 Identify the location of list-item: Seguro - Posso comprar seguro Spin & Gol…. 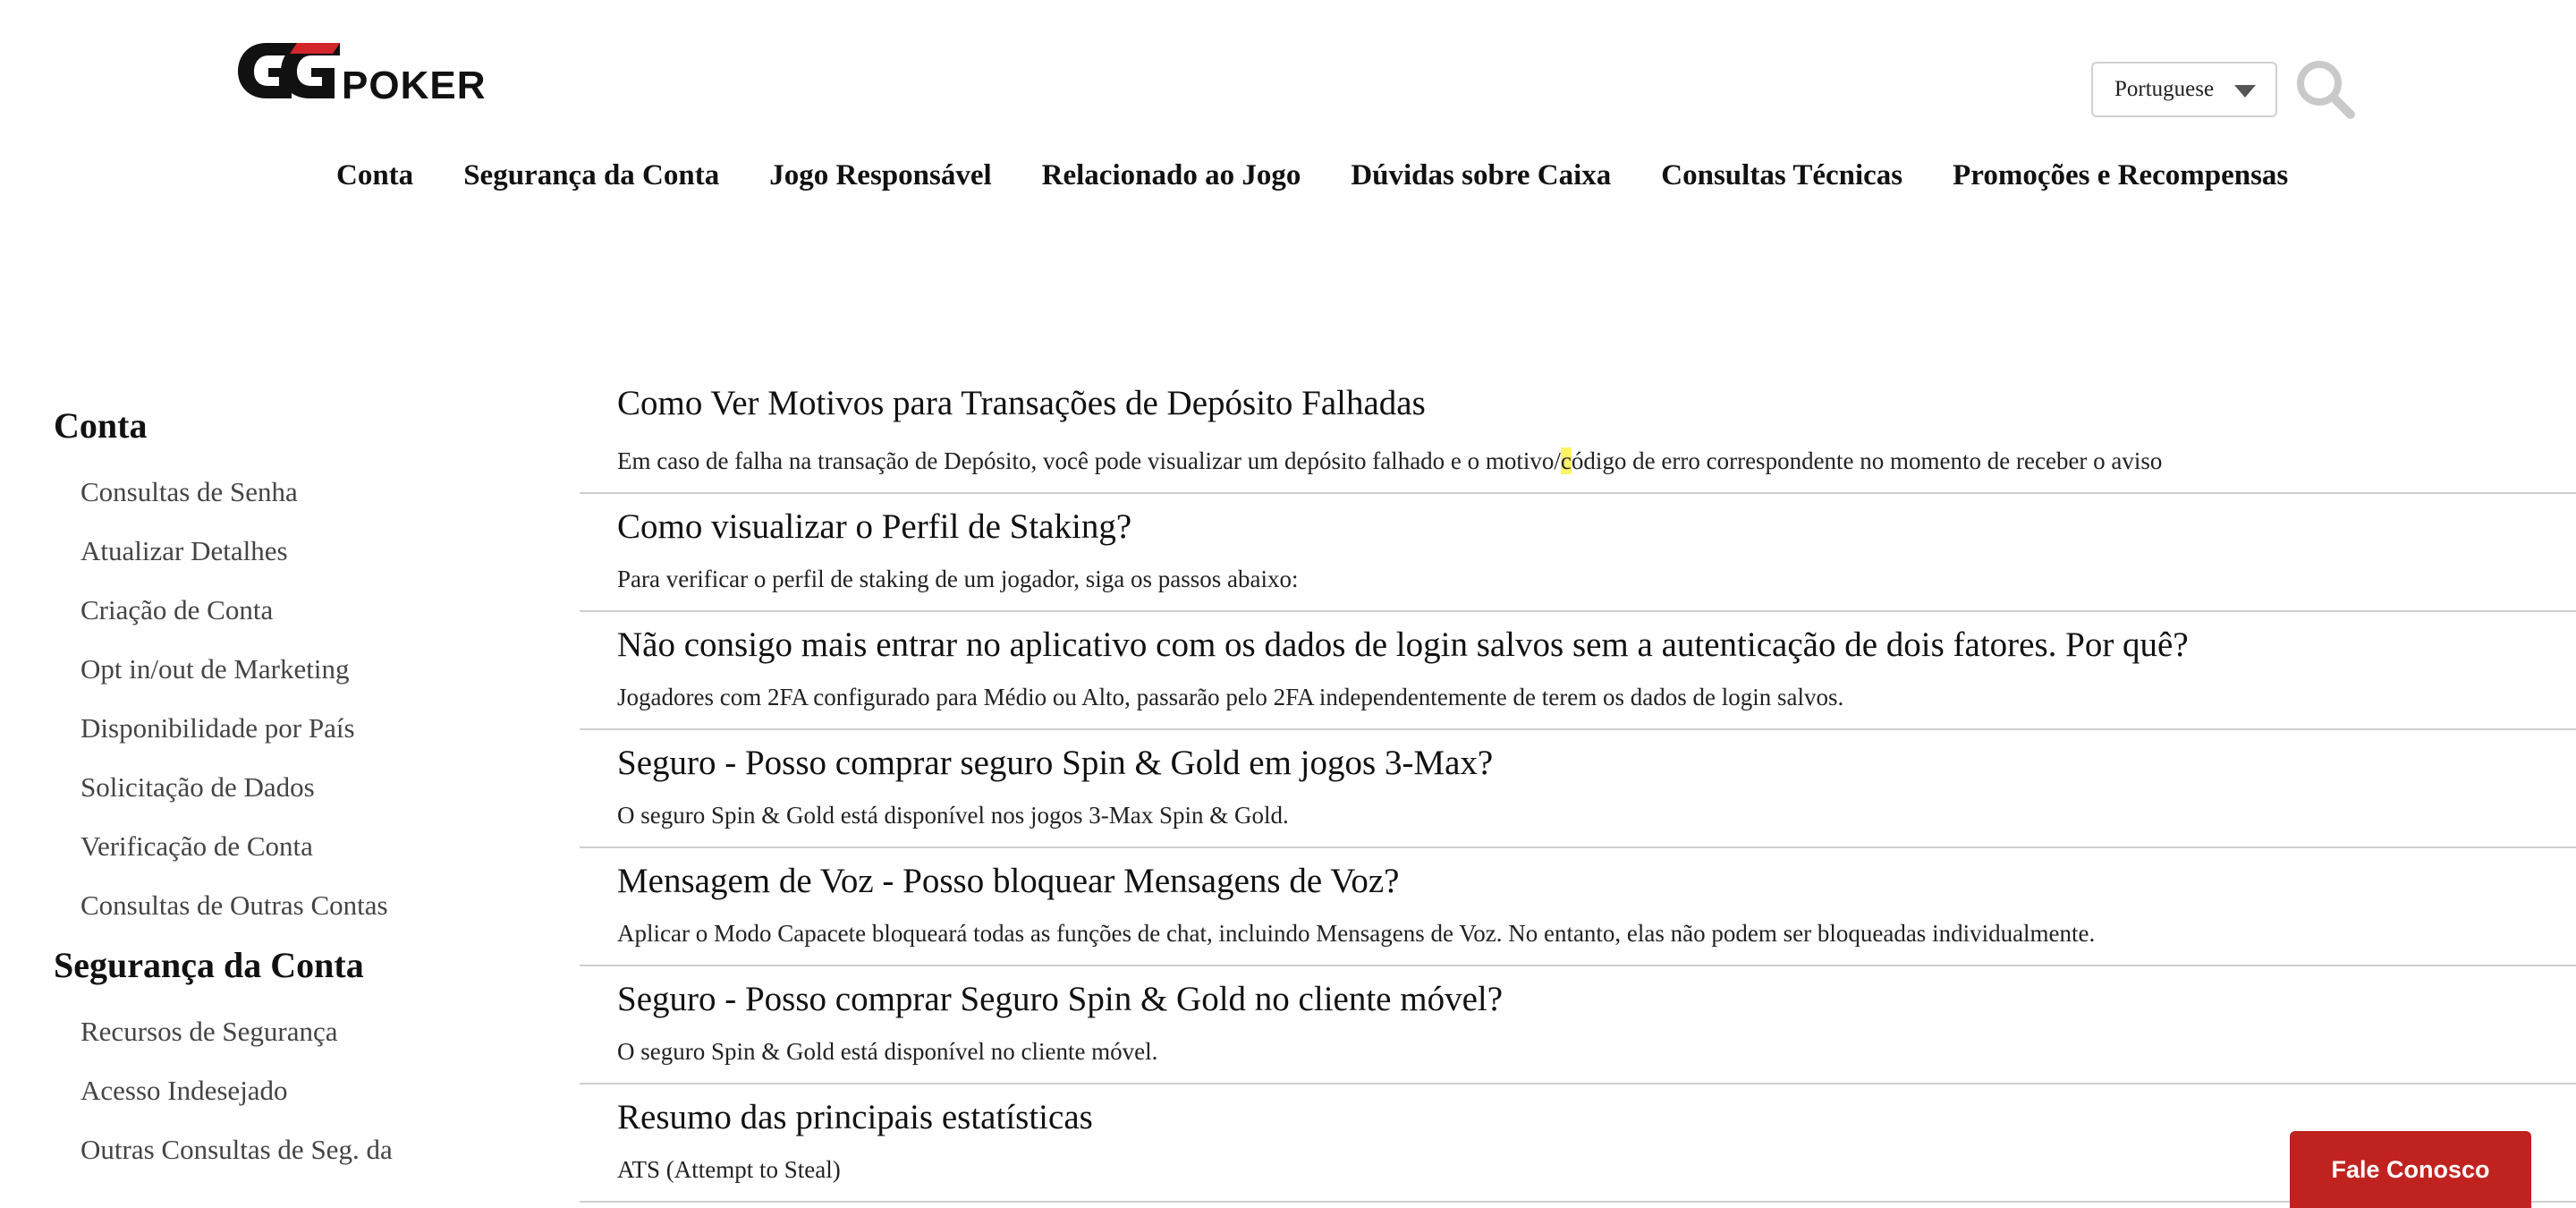
(1578, 789).